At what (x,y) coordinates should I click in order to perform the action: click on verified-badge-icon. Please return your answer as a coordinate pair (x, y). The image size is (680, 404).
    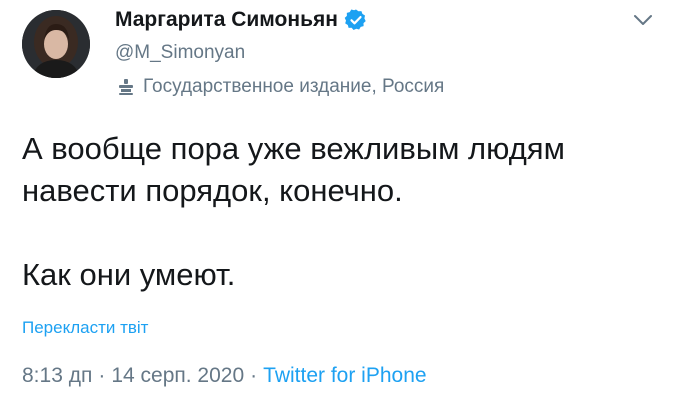
    Looking at the image, I should click on (355, 19).